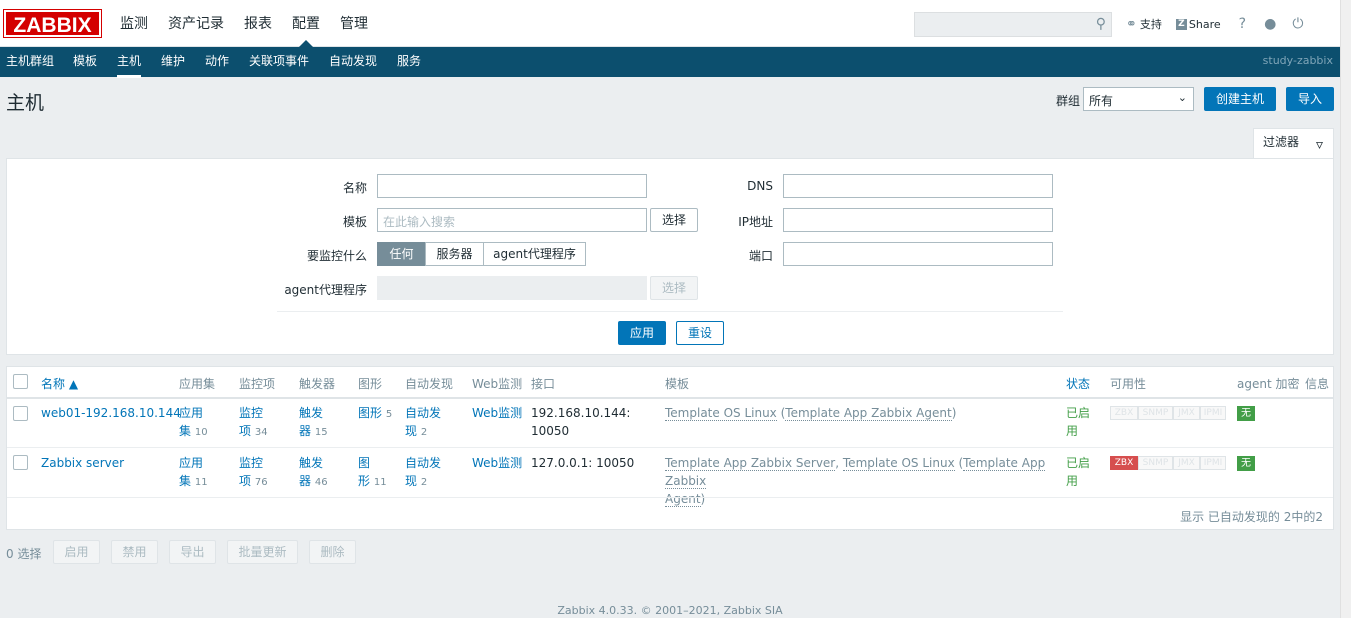  What do you see at coordinates (1181, 24) in the screenshot?
I see `share-icon: Z` at bounding box center [1181, 24].